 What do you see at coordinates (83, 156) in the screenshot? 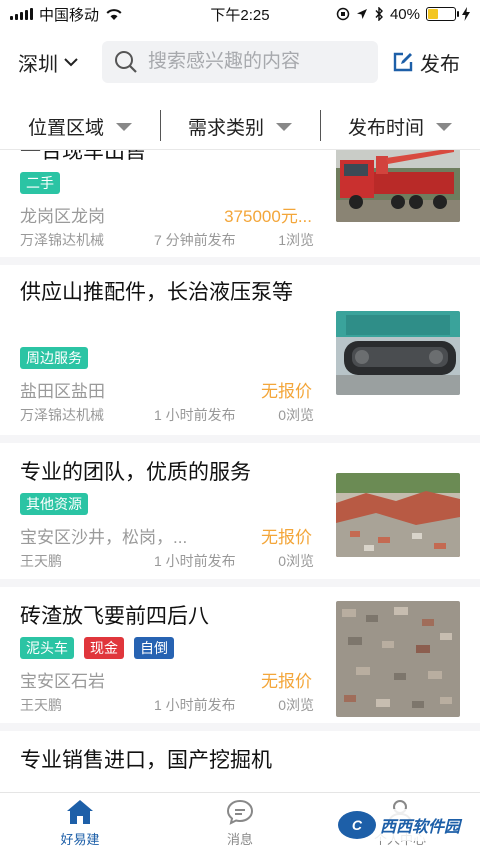
I see `listing-title: 一台现车出售` at bounding box center [83, 156].